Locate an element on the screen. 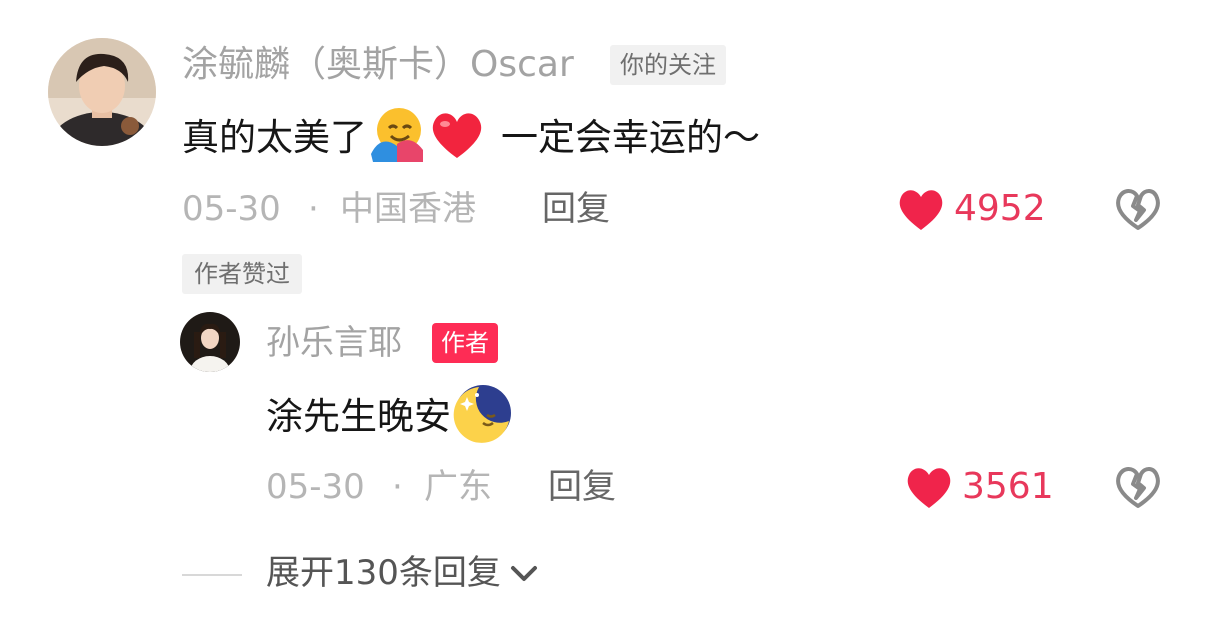 This screenshot has height=622, width=1220. commenter-username: 涂毓麟（奥斯卡）Oscar is located at coordinates (378, 65).